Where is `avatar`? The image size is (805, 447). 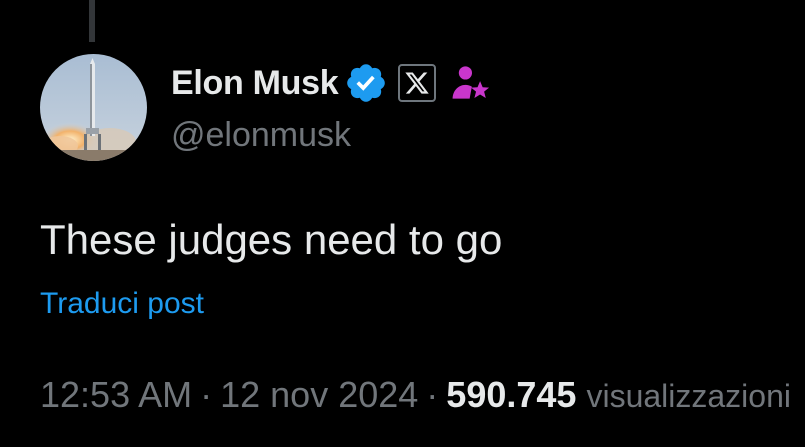 avatar is located at coordinates (93, 107).